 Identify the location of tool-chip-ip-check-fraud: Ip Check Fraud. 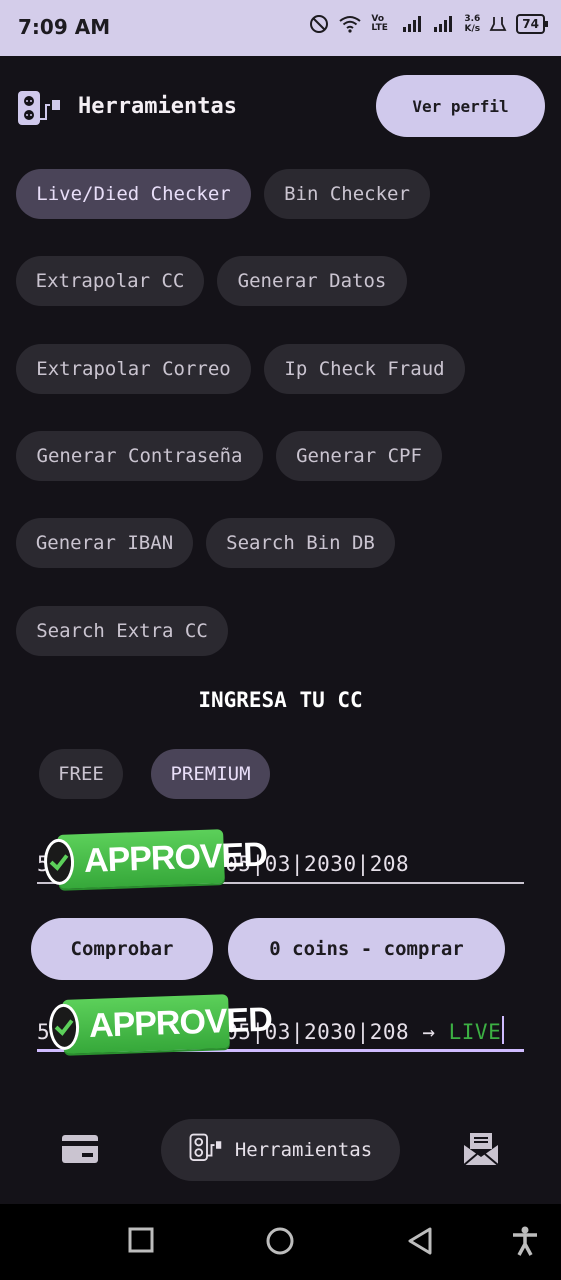
(364, 369).